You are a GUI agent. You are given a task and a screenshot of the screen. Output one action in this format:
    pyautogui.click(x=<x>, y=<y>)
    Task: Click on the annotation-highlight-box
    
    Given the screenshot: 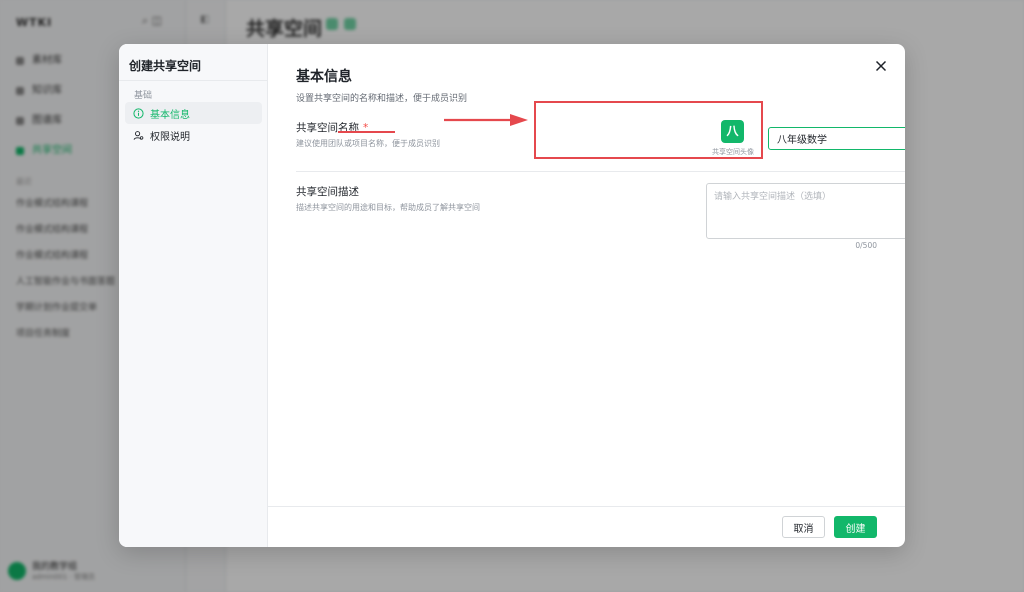 What is the action you would take?
    pyautogui.click(x=648, y=130)
    